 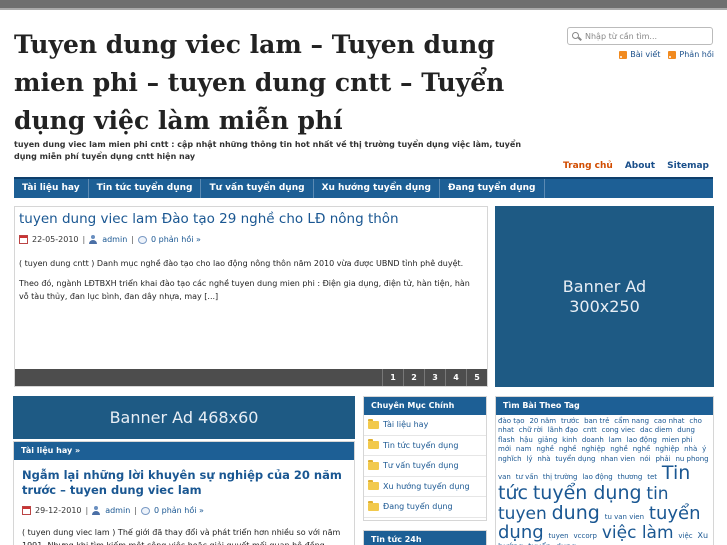 What do you see at coordinates (588, 166) in the screenshot?
I see `home-link: Trang chủ` at bounding box center [588, 166].